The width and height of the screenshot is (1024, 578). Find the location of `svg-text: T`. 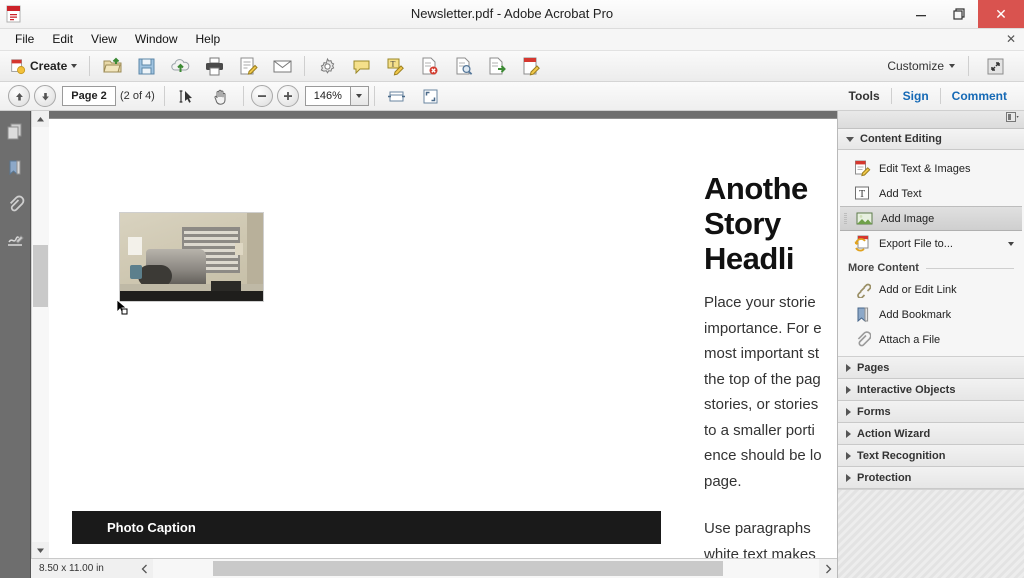

svg-text: T is located at coordinates (862, 194).